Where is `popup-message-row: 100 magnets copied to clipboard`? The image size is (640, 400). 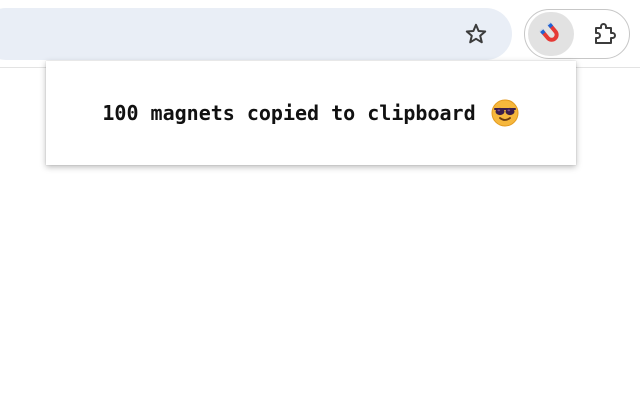
popup-message-row: 100 magnets copied to clipboard is located at coordinates (310, 113).